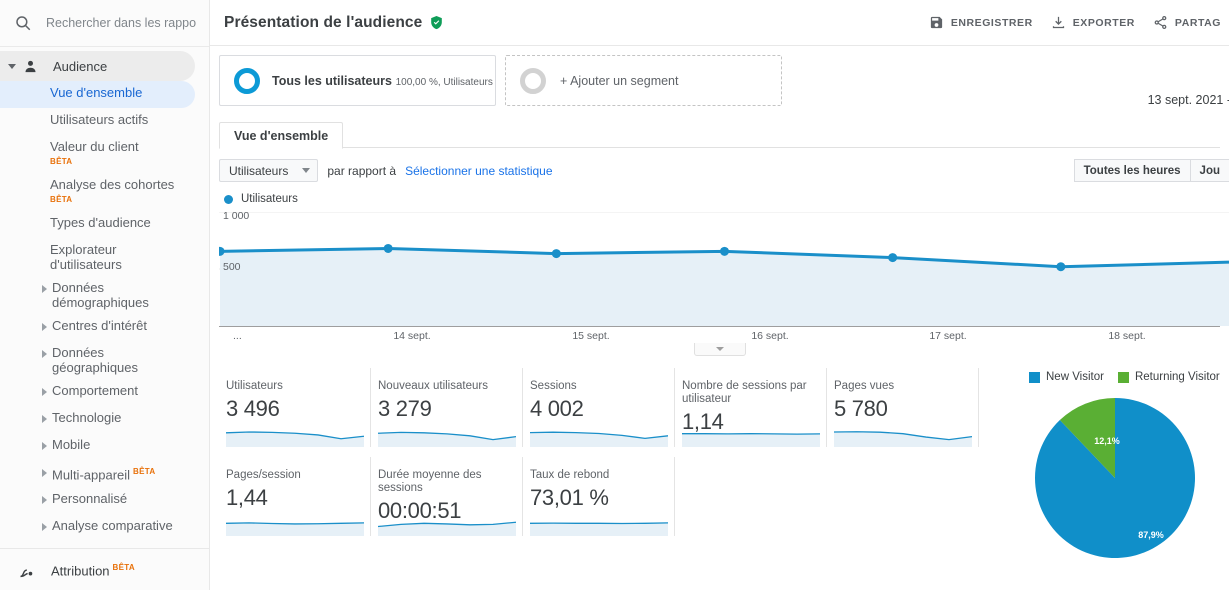 Image resolution: width=1229 pixels, height=590 pixels. I want to click on segment-subtitle: 100,00 %, Utilisateurs, so click(444, 82).